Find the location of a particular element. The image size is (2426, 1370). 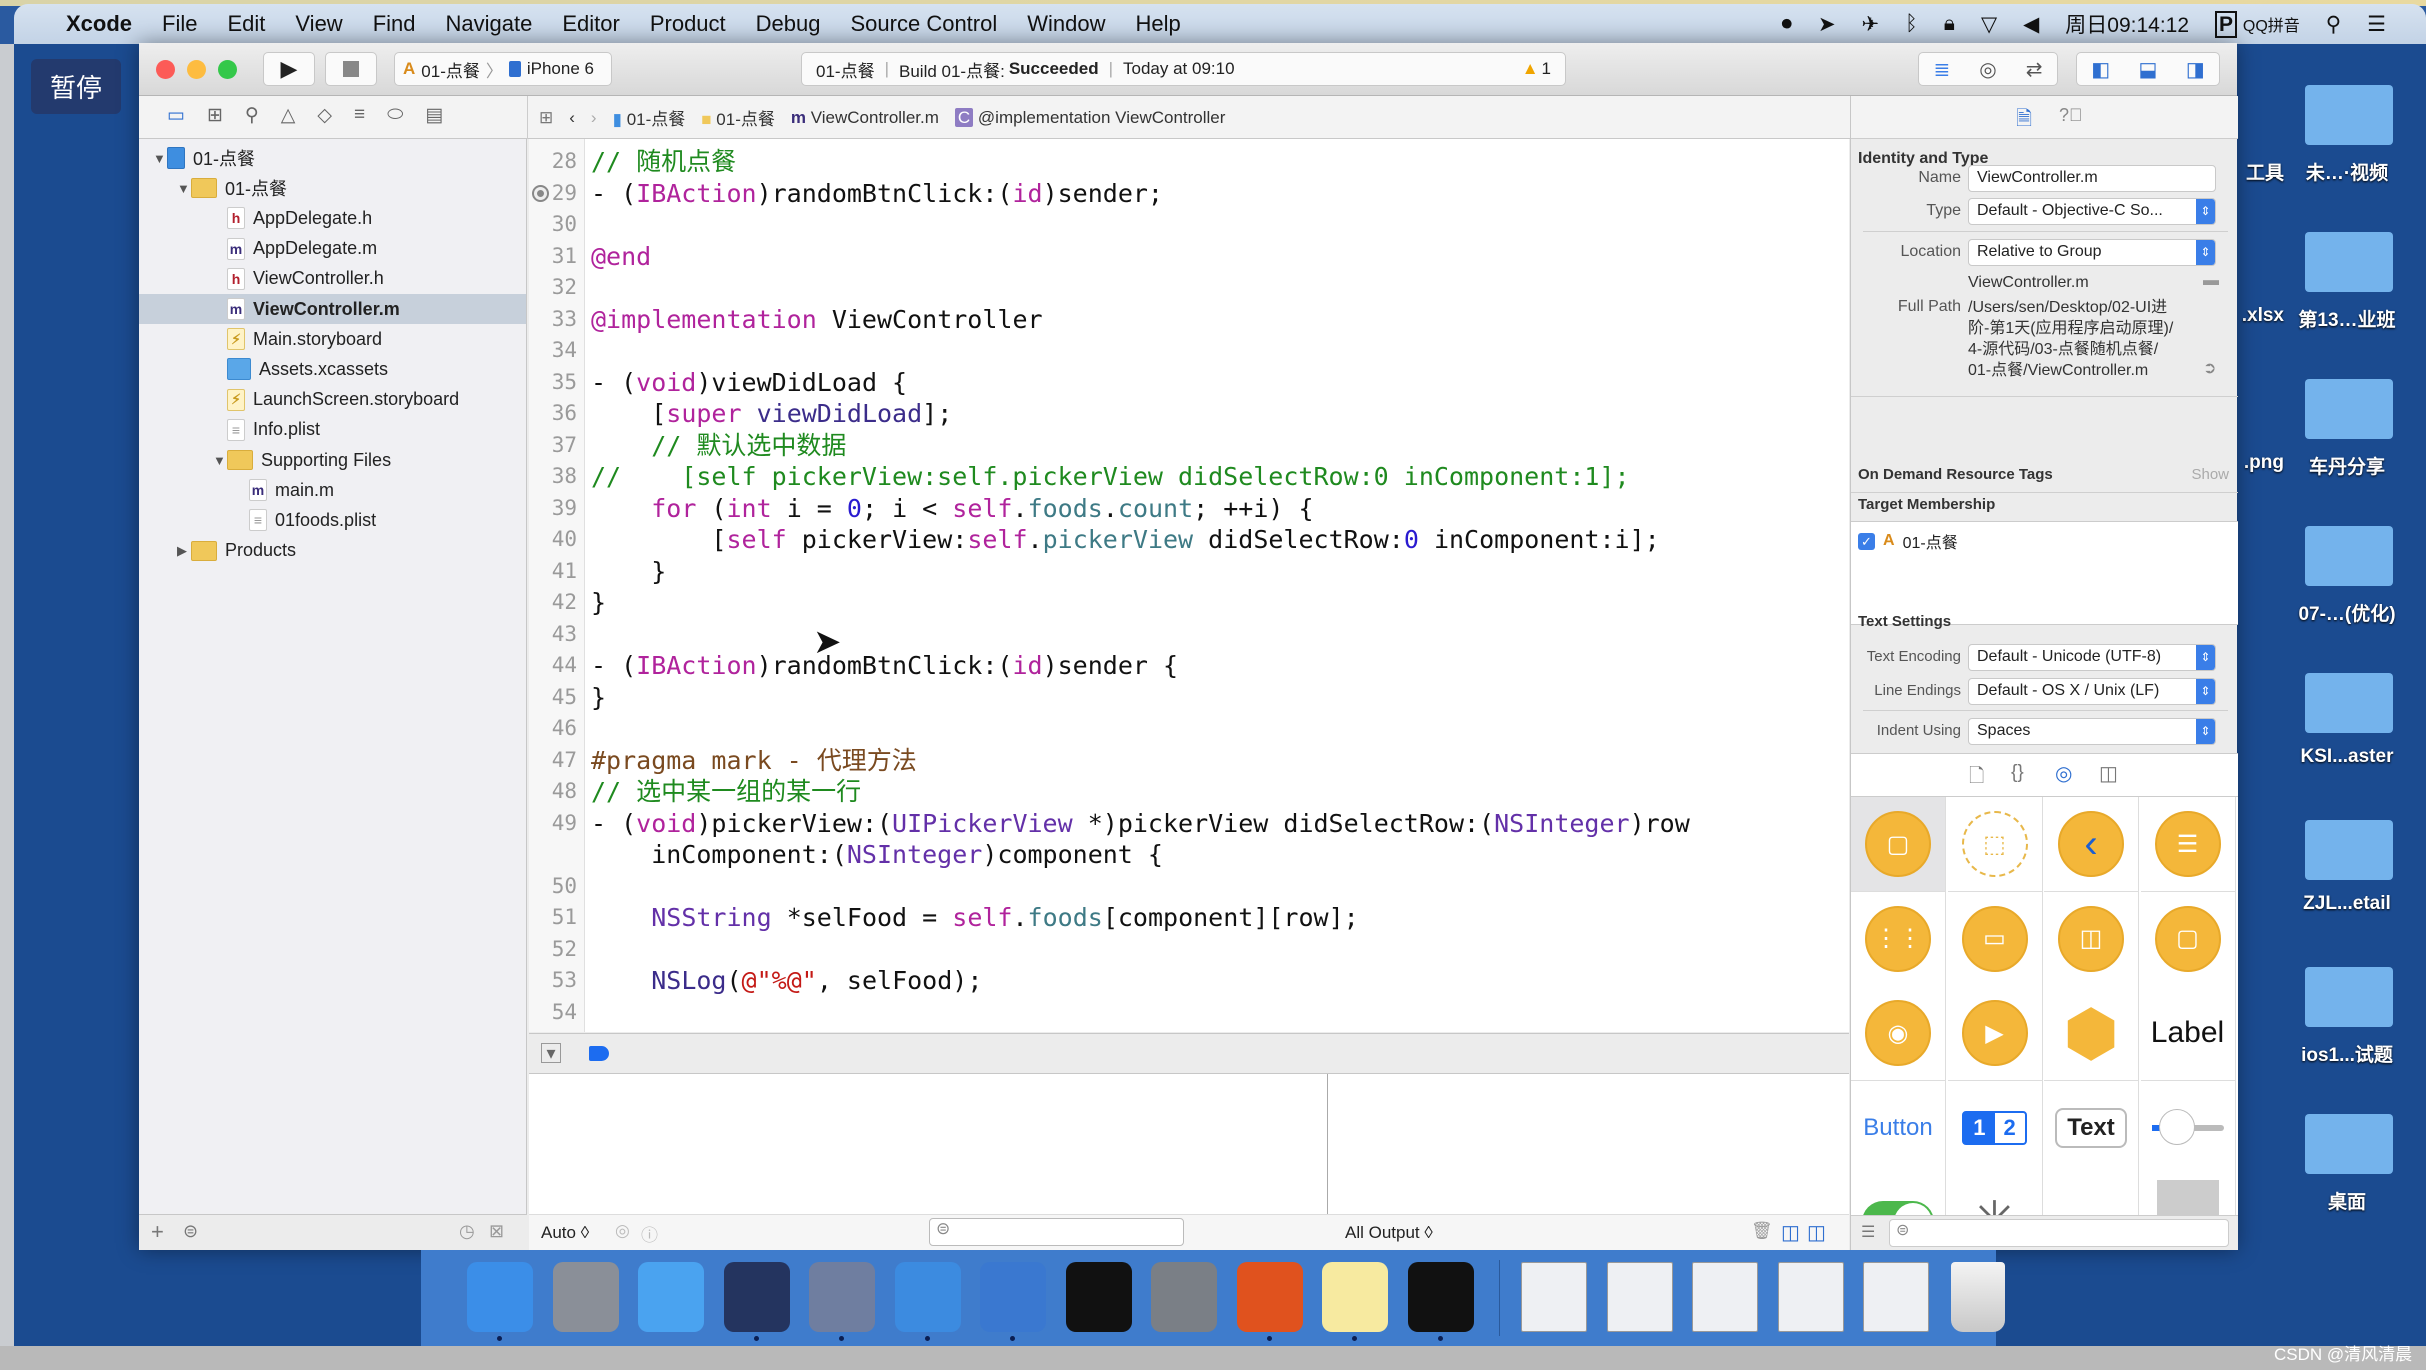

code-line: 43 is located at coordinates (1189, 634).